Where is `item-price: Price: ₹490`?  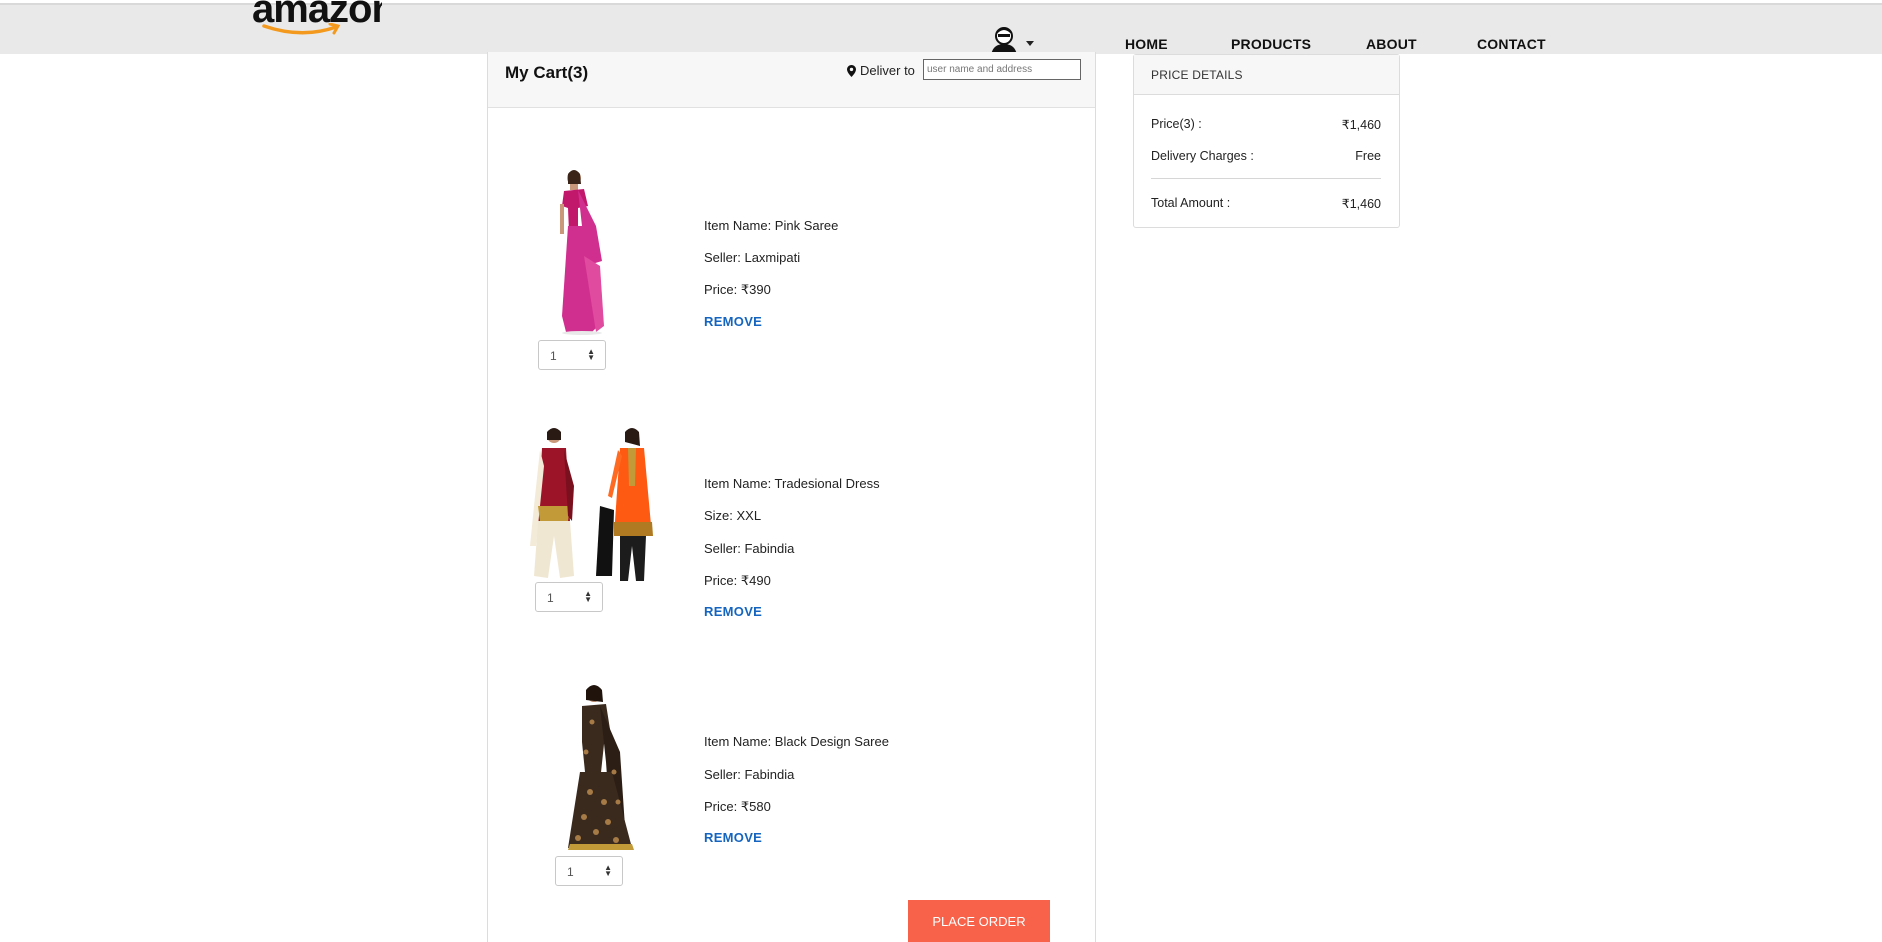
item-price: Price: ₹490 is located at coordinates (737, 580).